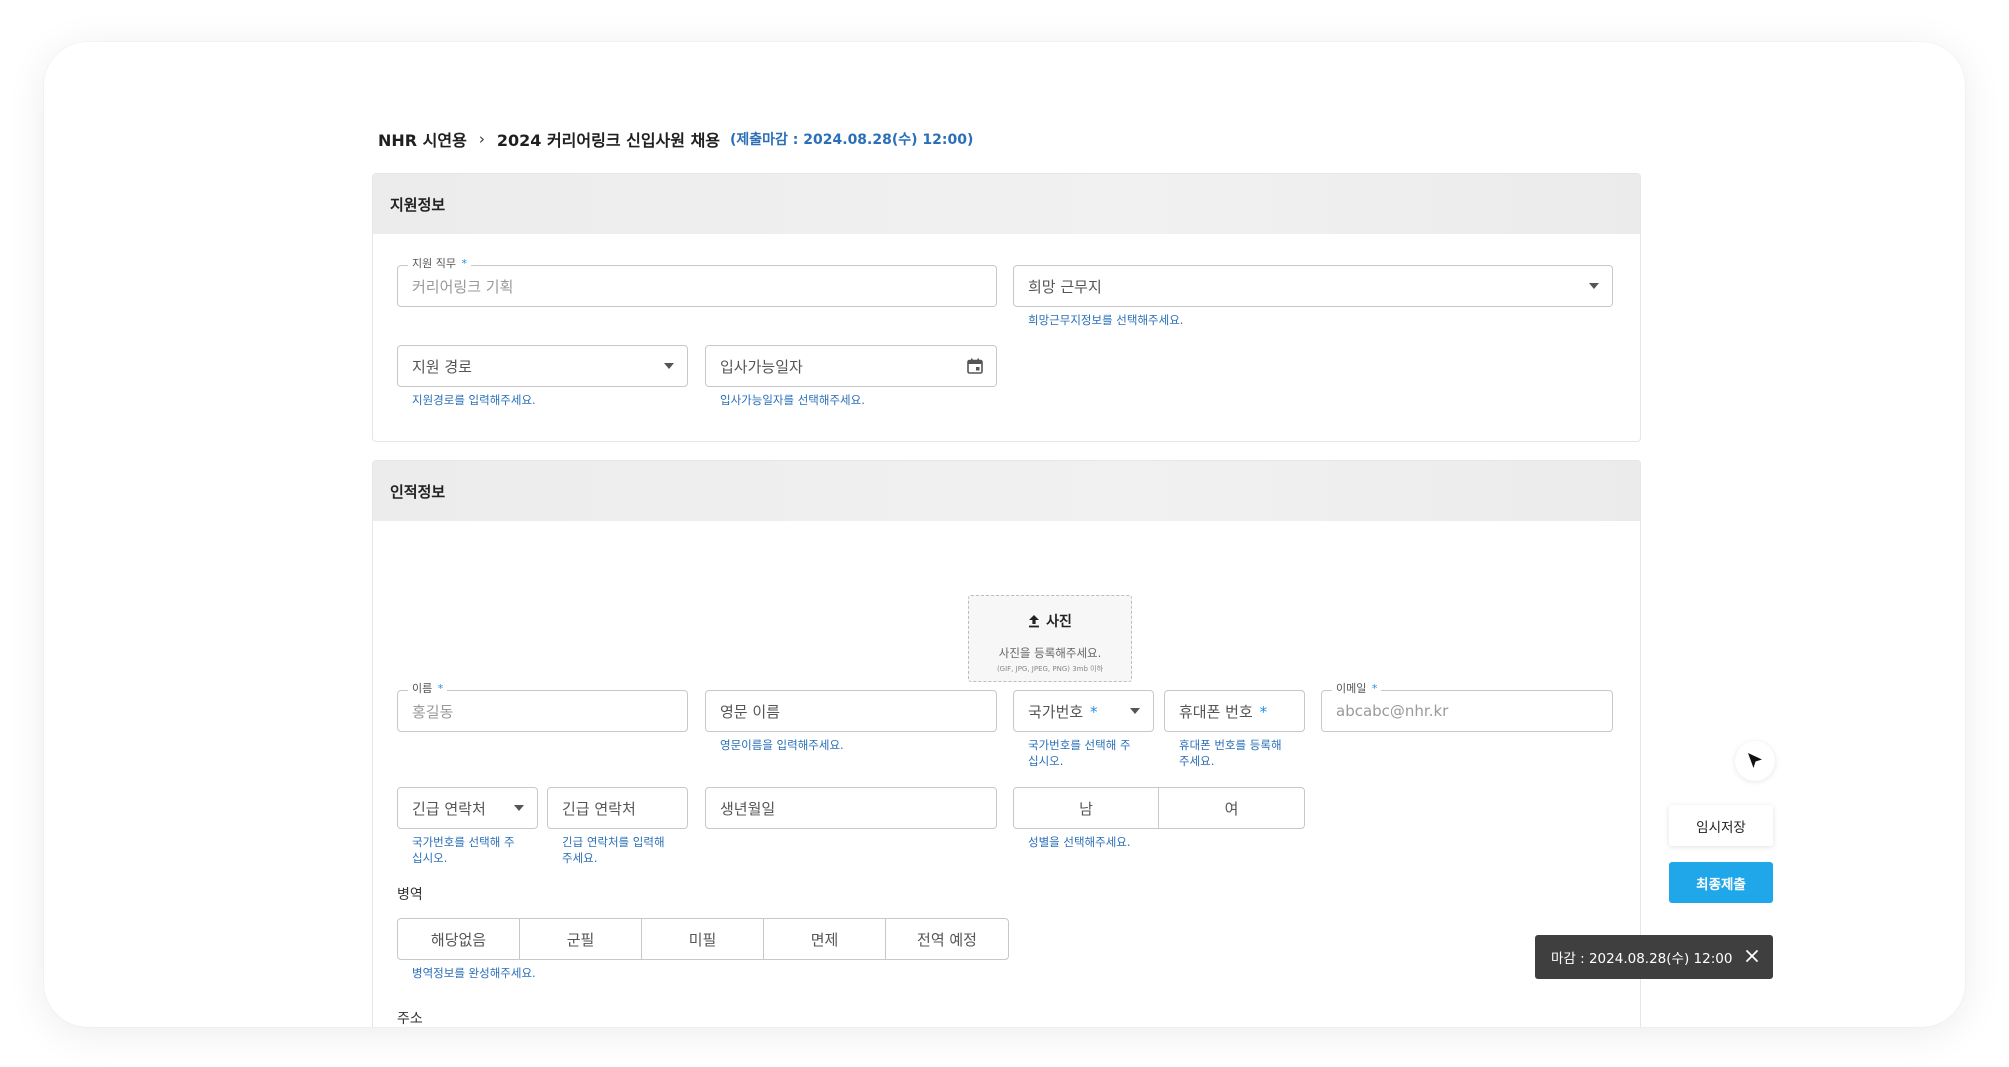 Image resolution: width=2009 pixels, height=1067 pixels. I want to click on emergency-phone-helper: 긴급 연락처를 입력해 주세요., so click(613, 850).